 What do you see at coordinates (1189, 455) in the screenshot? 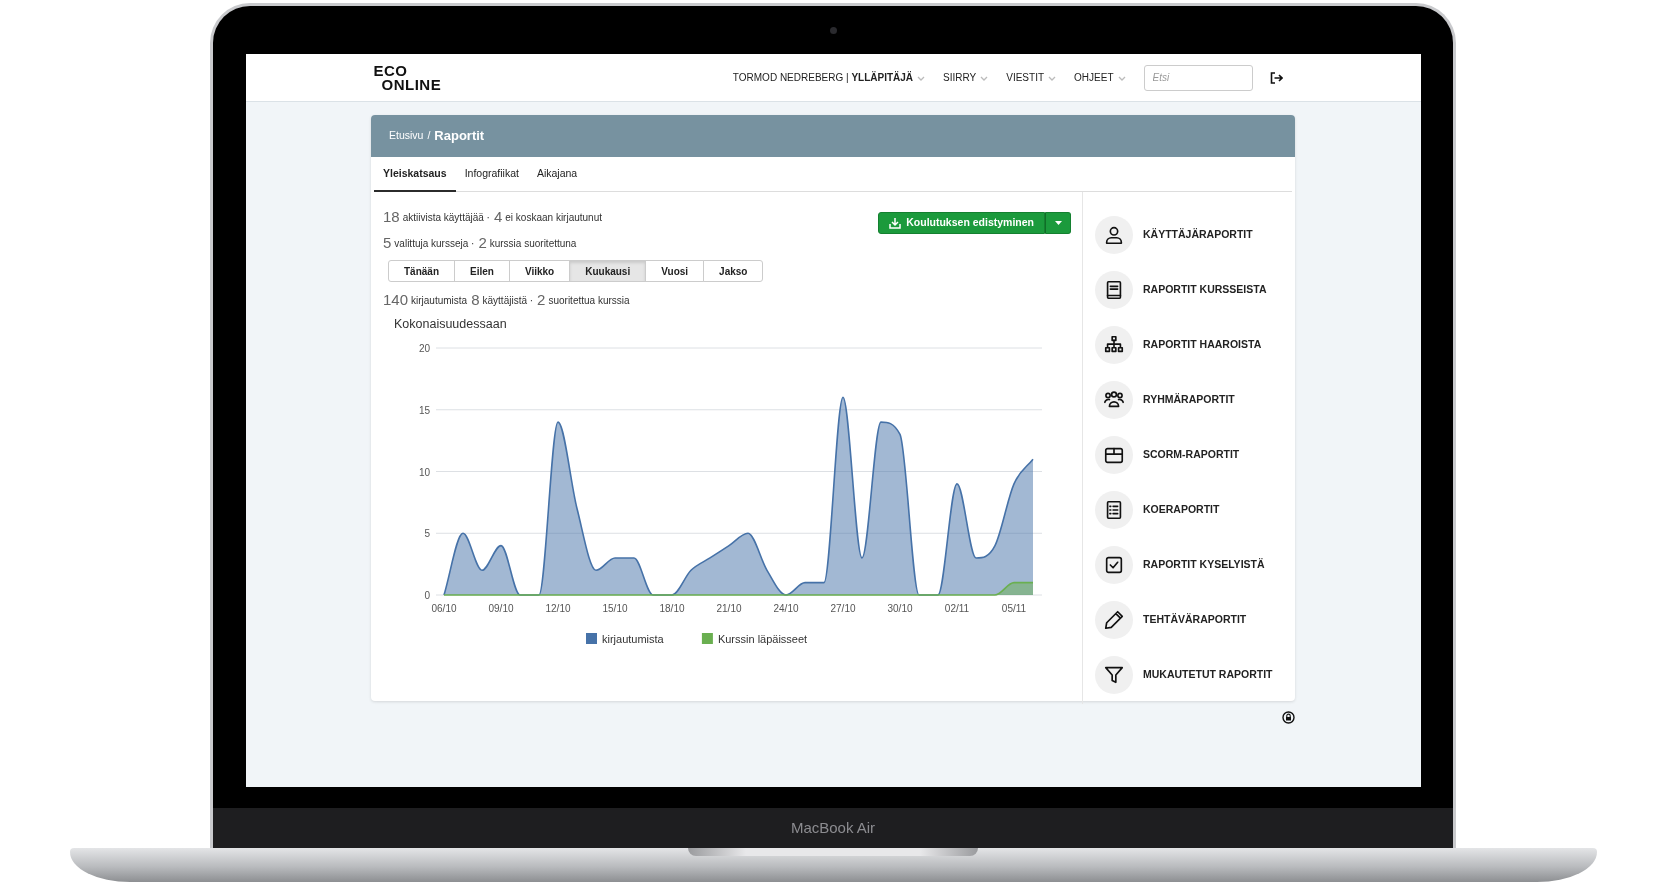
I see `report-link: SCORM-RAPORTIT` at bounding box center [1189, 455].